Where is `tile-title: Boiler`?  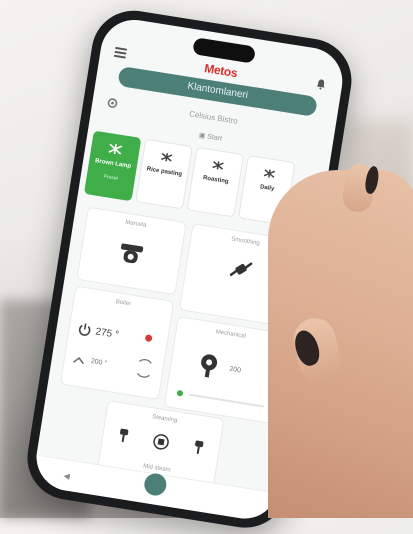
tile-title: Boiler is located at coordinates (123, 303).